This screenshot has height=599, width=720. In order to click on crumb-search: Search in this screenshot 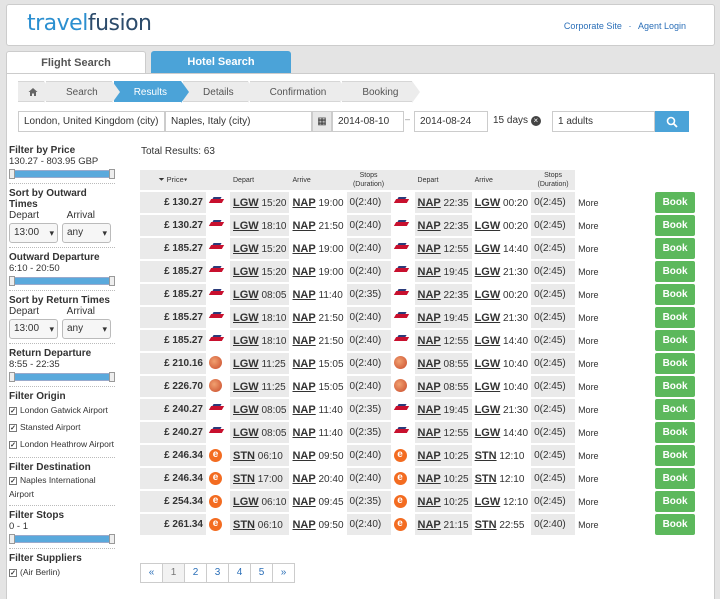, I will do `click(83, 92)`.